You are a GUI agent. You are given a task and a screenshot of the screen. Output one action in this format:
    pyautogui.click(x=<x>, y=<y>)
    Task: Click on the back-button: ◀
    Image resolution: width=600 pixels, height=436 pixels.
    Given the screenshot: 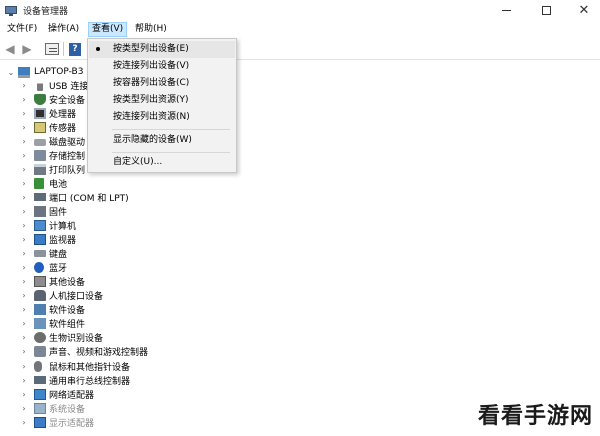 What is the action you would take?
    pyautogui.click(x=10, y=49)
    